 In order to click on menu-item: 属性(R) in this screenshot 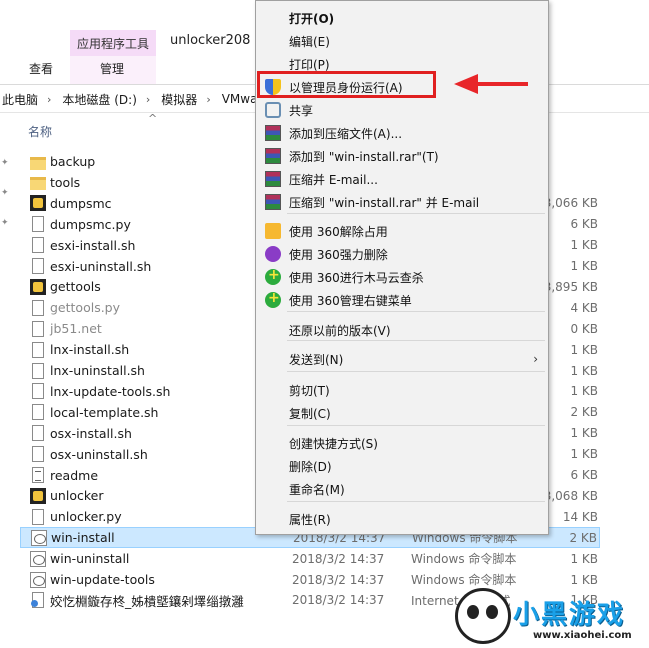, I will do `click(402, 519)`.